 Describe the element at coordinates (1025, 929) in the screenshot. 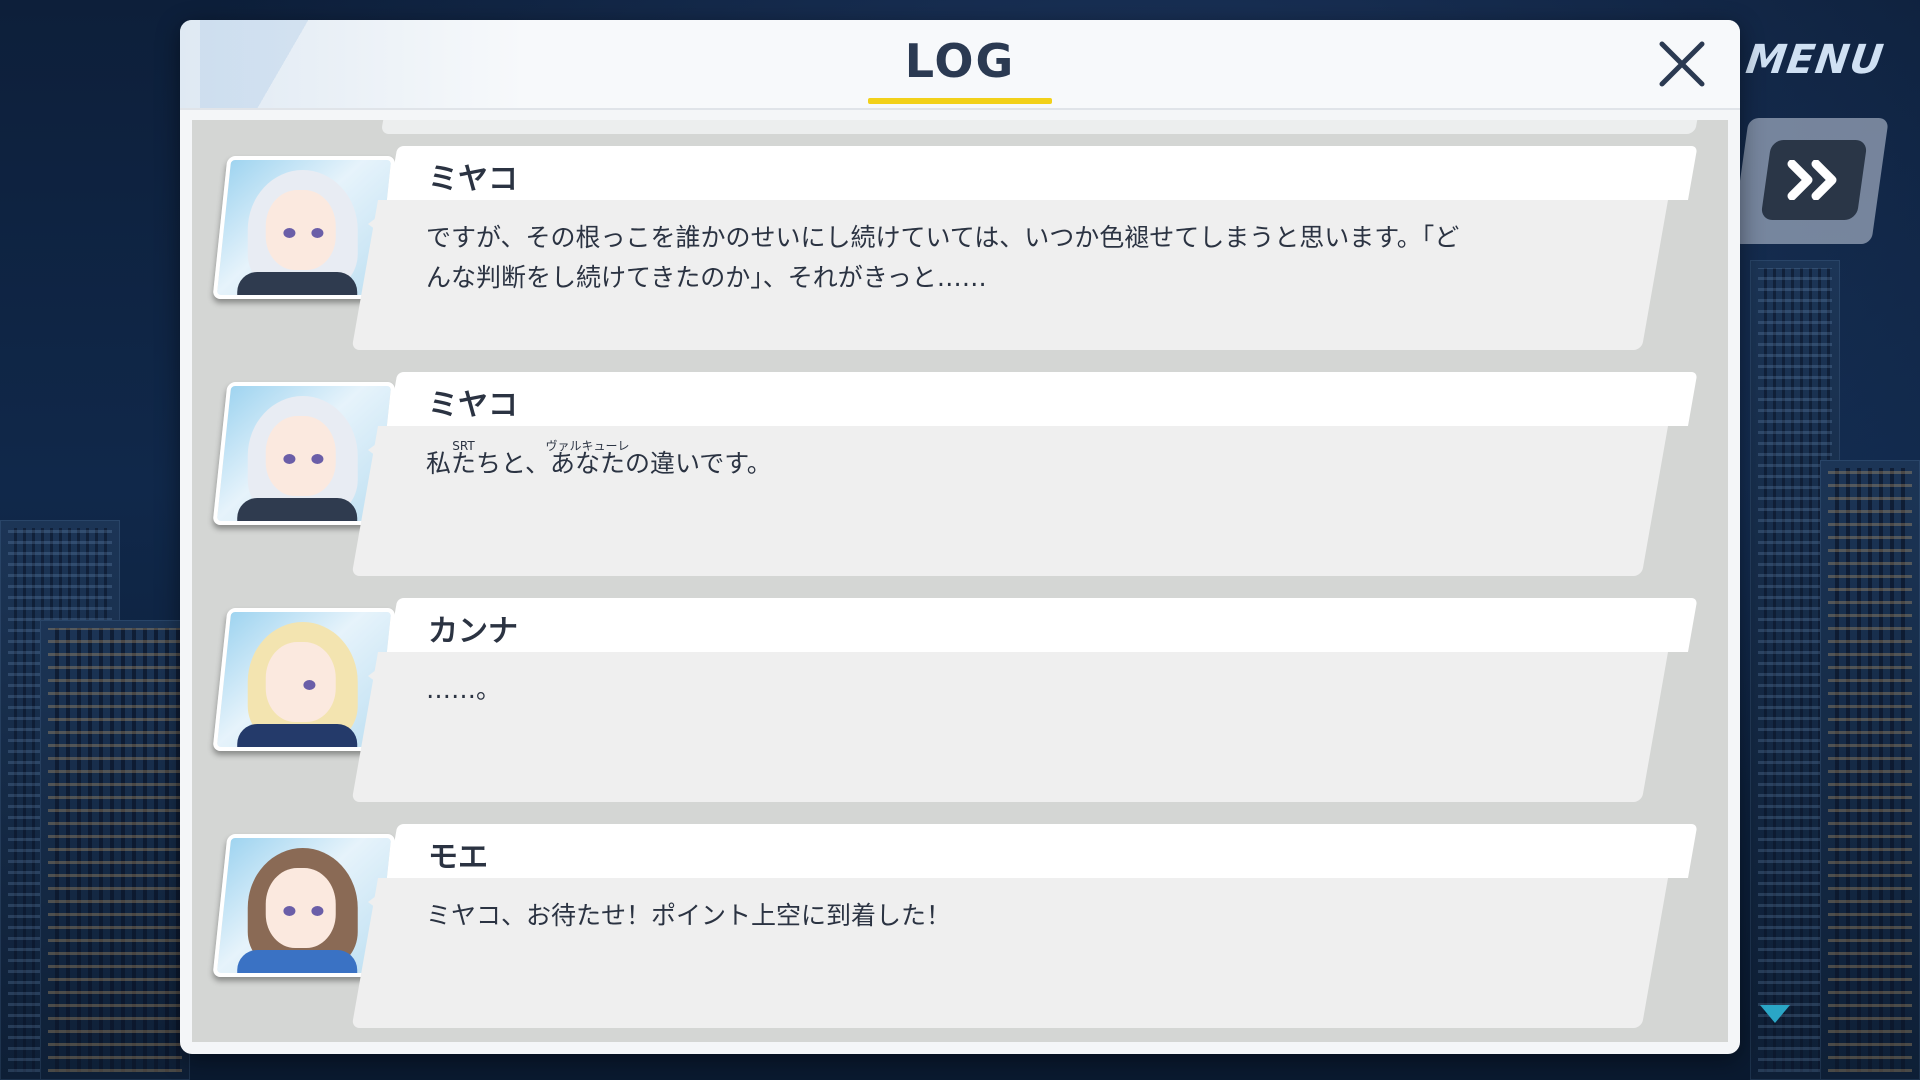

I see `speech-bubble: モエ ミヤコ、お待たせ！ポイント上空に到着した！` at that location.